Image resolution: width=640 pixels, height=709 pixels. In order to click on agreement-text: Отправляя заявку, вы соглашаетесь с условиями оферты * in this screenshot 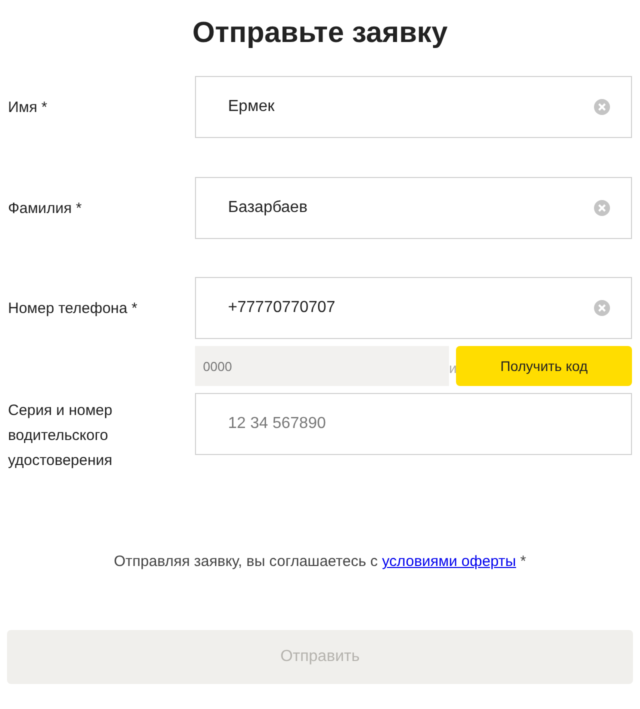, I will do `click(320, 562)`.